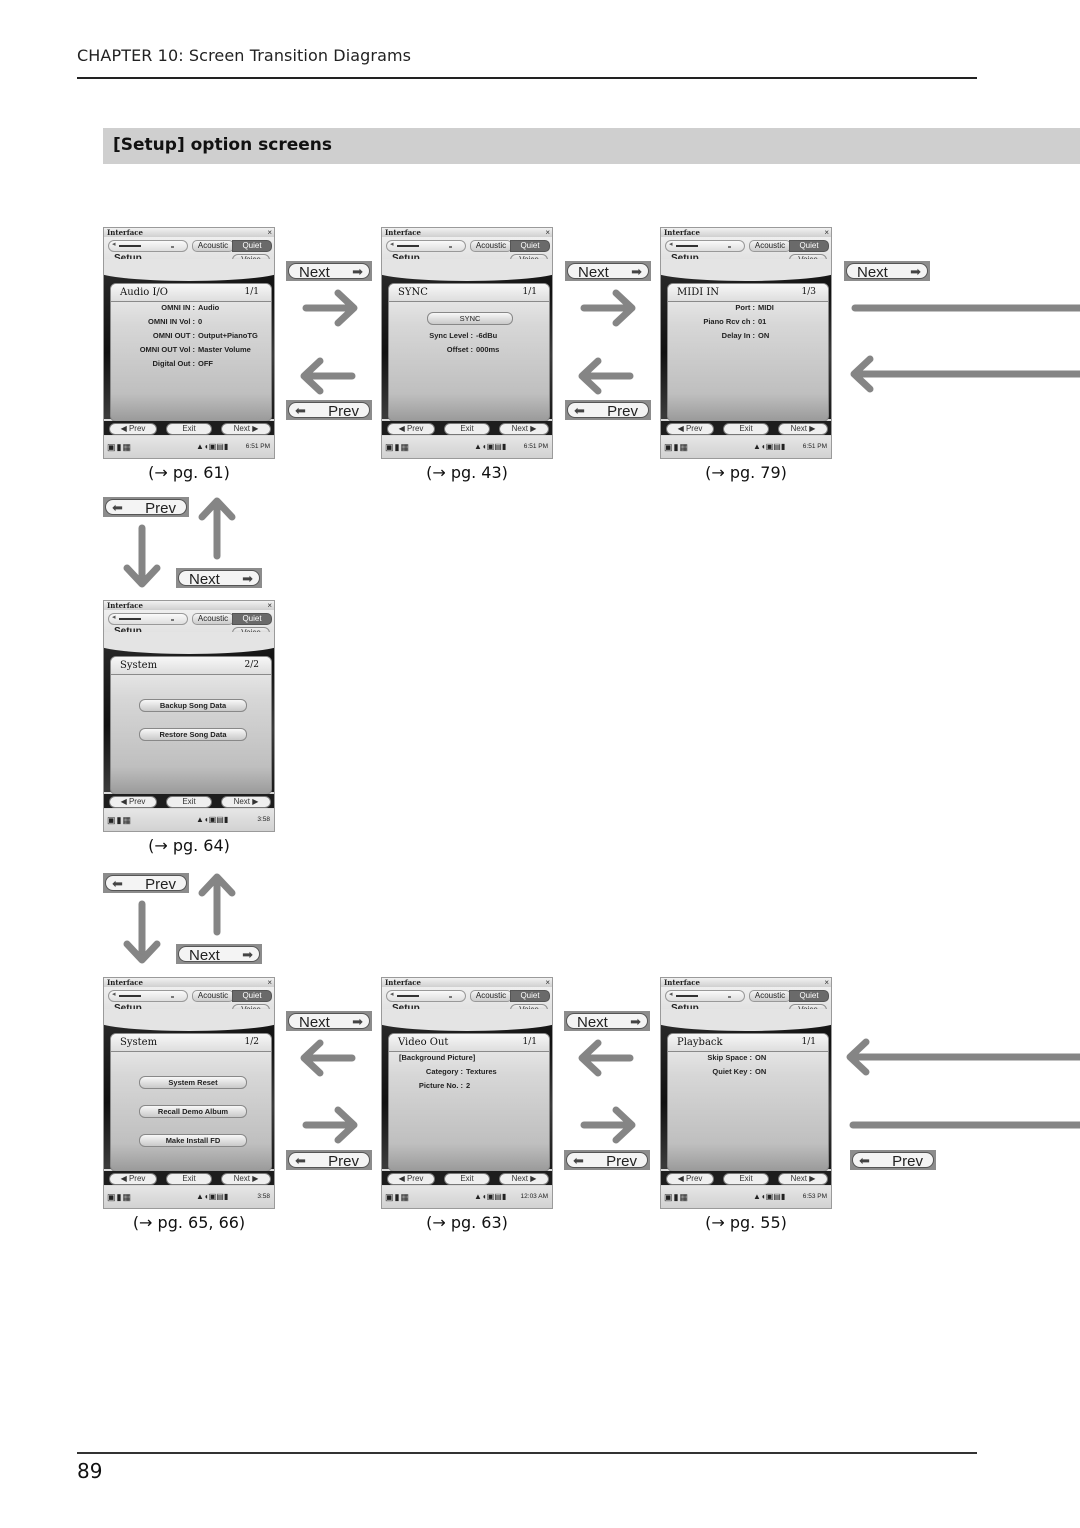 The image size is (1080, 1528). What do you see at coordinates (748, 358) in the screenshot?
I see `panel-body: Port : MIDI Piano Rcv ch :01 Delay In : ON` at bounding box center [748, 358].